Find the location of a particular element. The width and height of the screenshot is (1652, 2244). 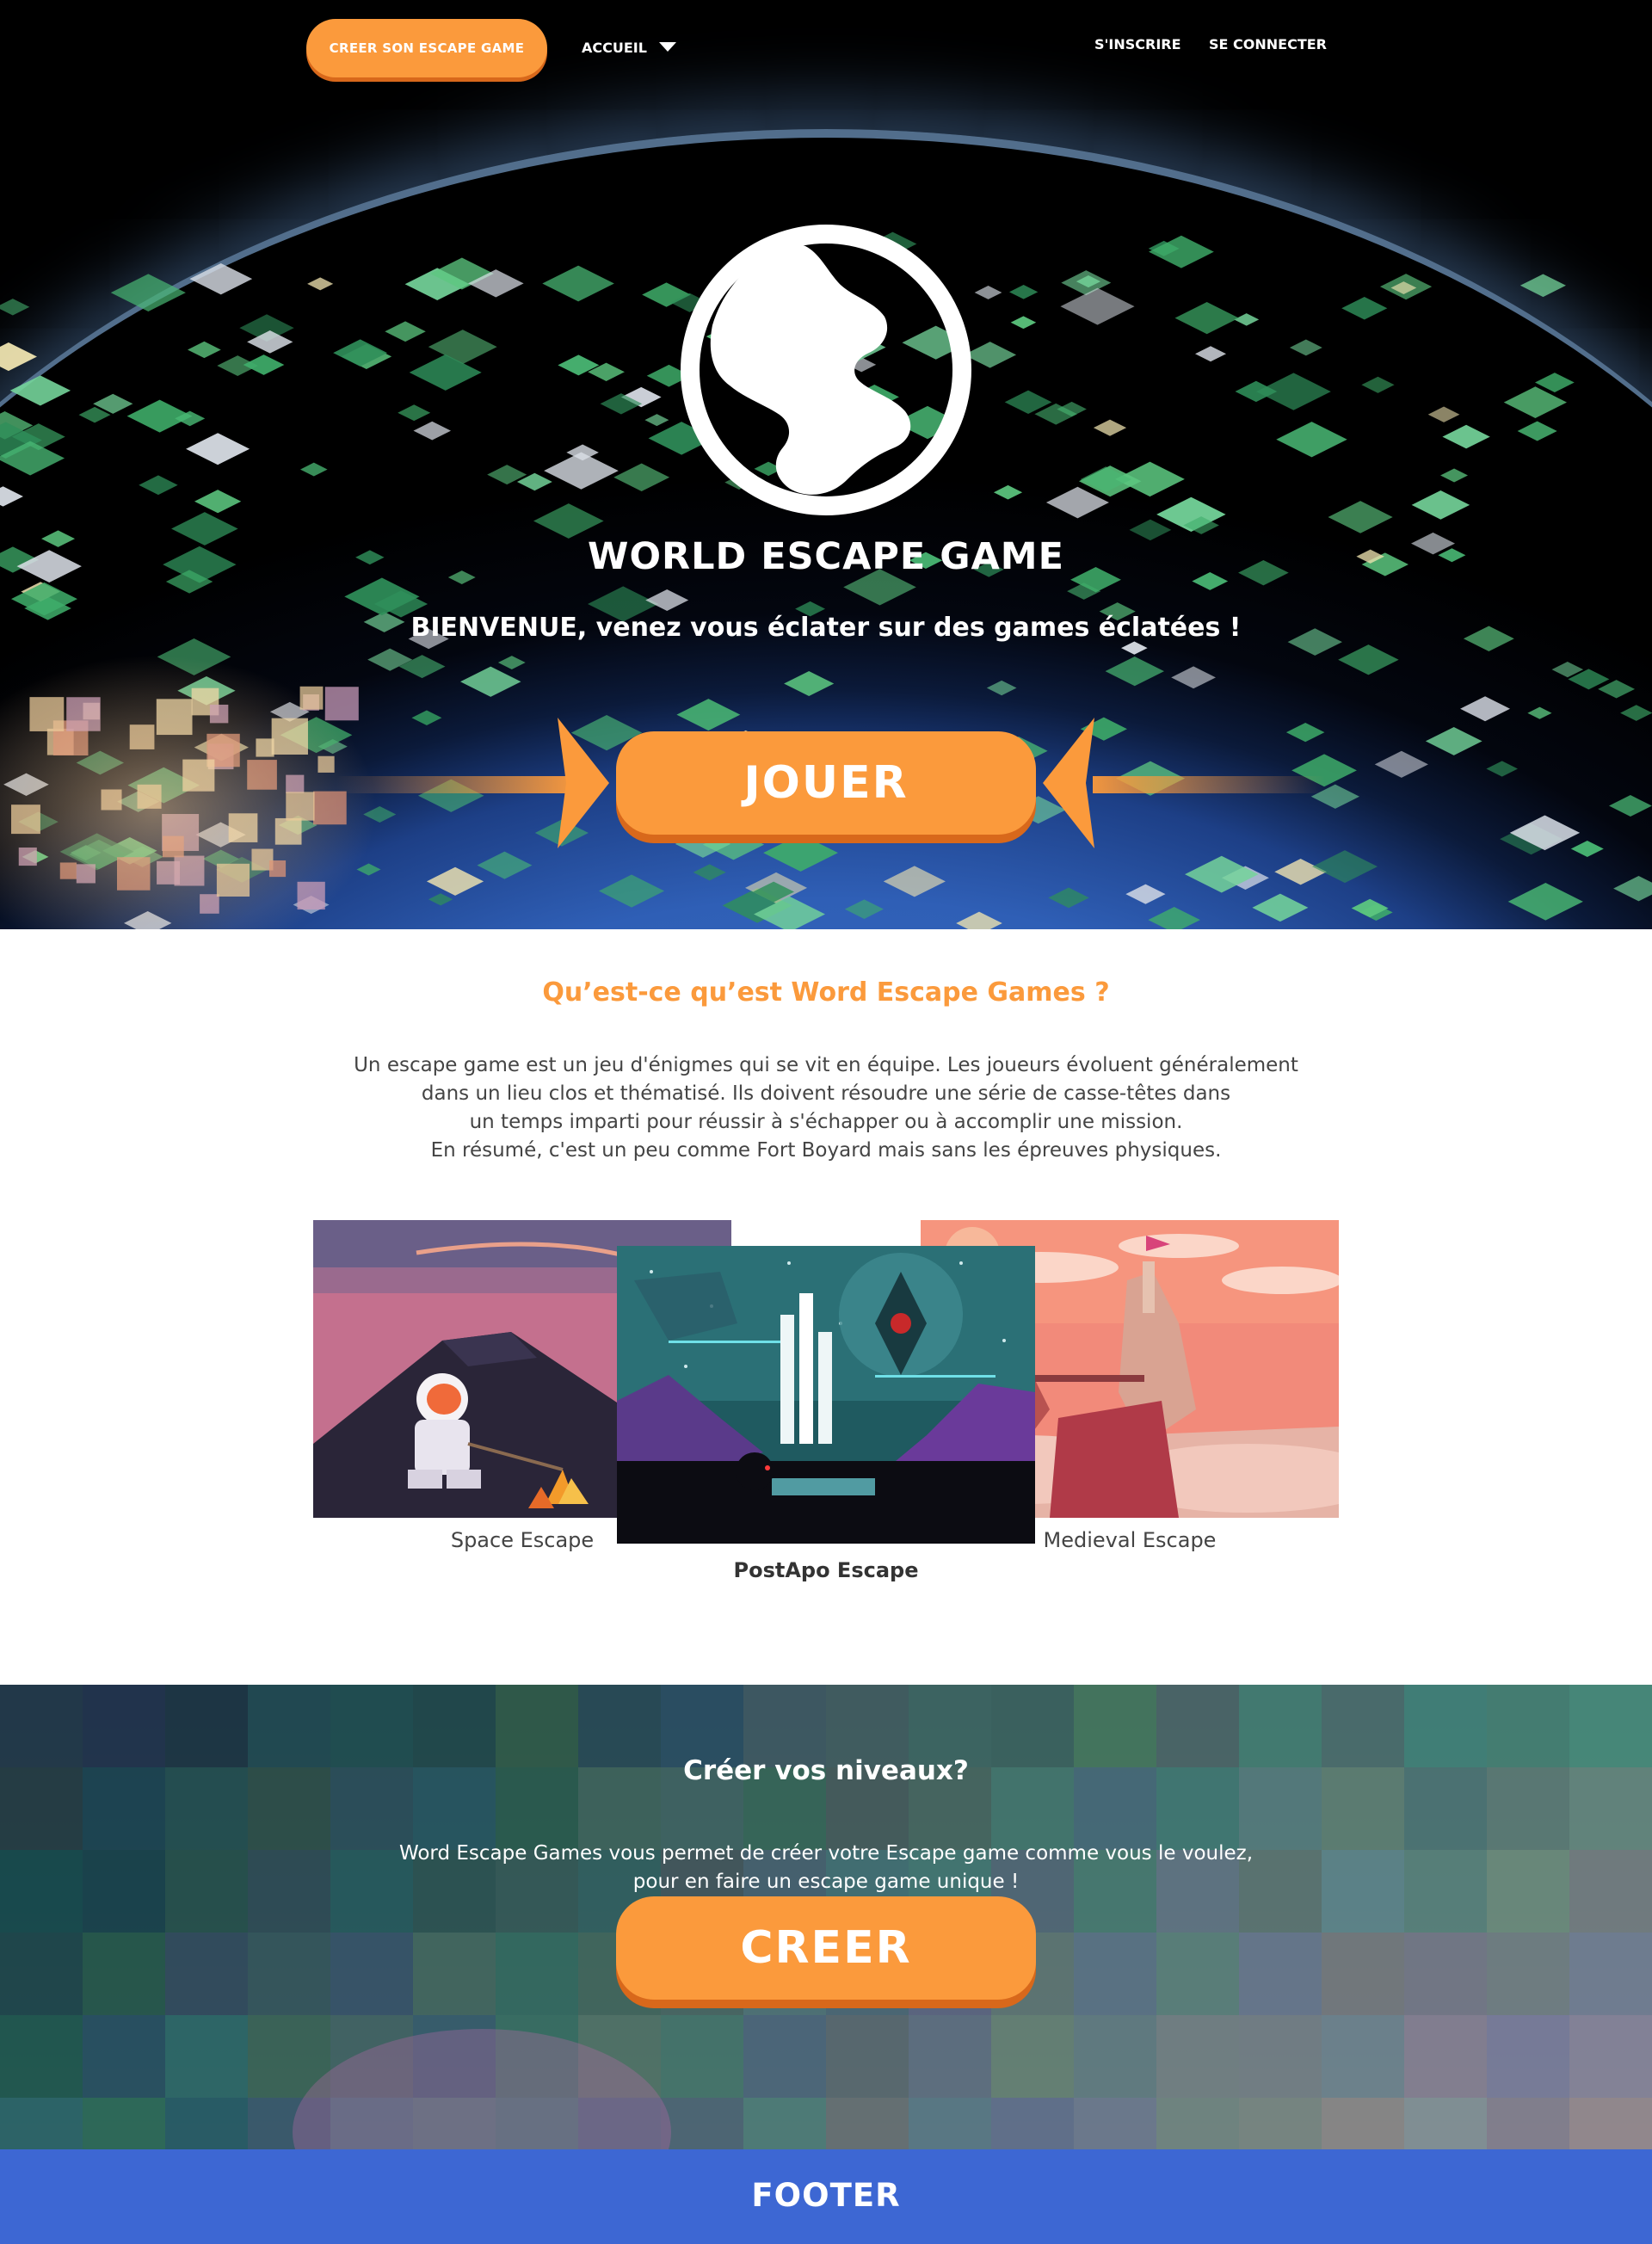

arrow-right-icon is located at coordinates (472, 783).